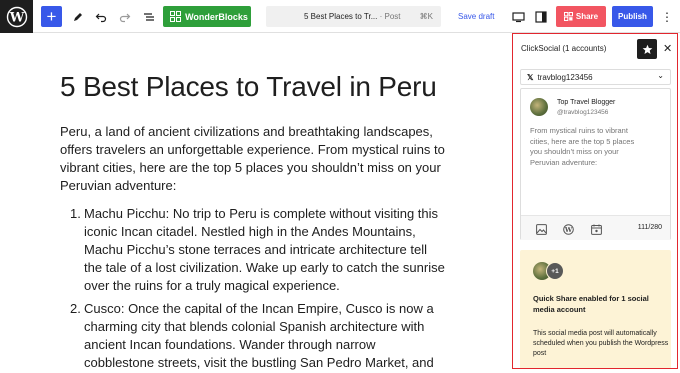 The image size is (680, 373). What do you see at coordinates (587, 16) in the screenshot?
I see `share-label: Share` at bounding box center [587, 16].